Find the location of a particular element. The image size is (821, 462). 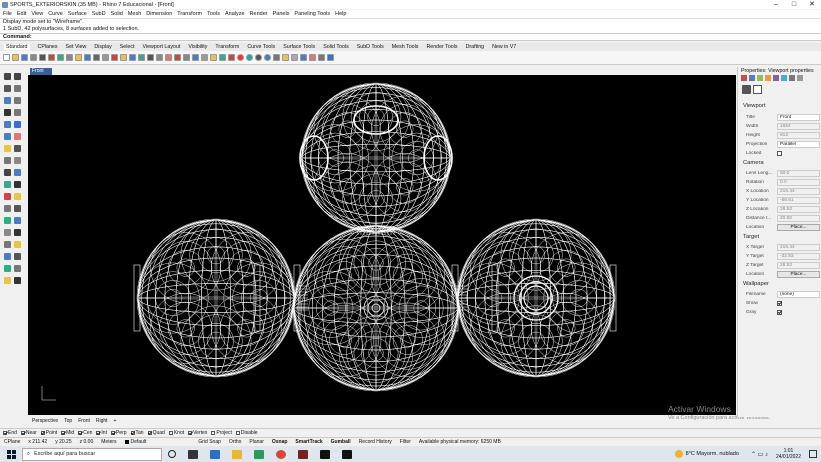

grasshopper-taskbar-icon is located at coordinates (347, 454).